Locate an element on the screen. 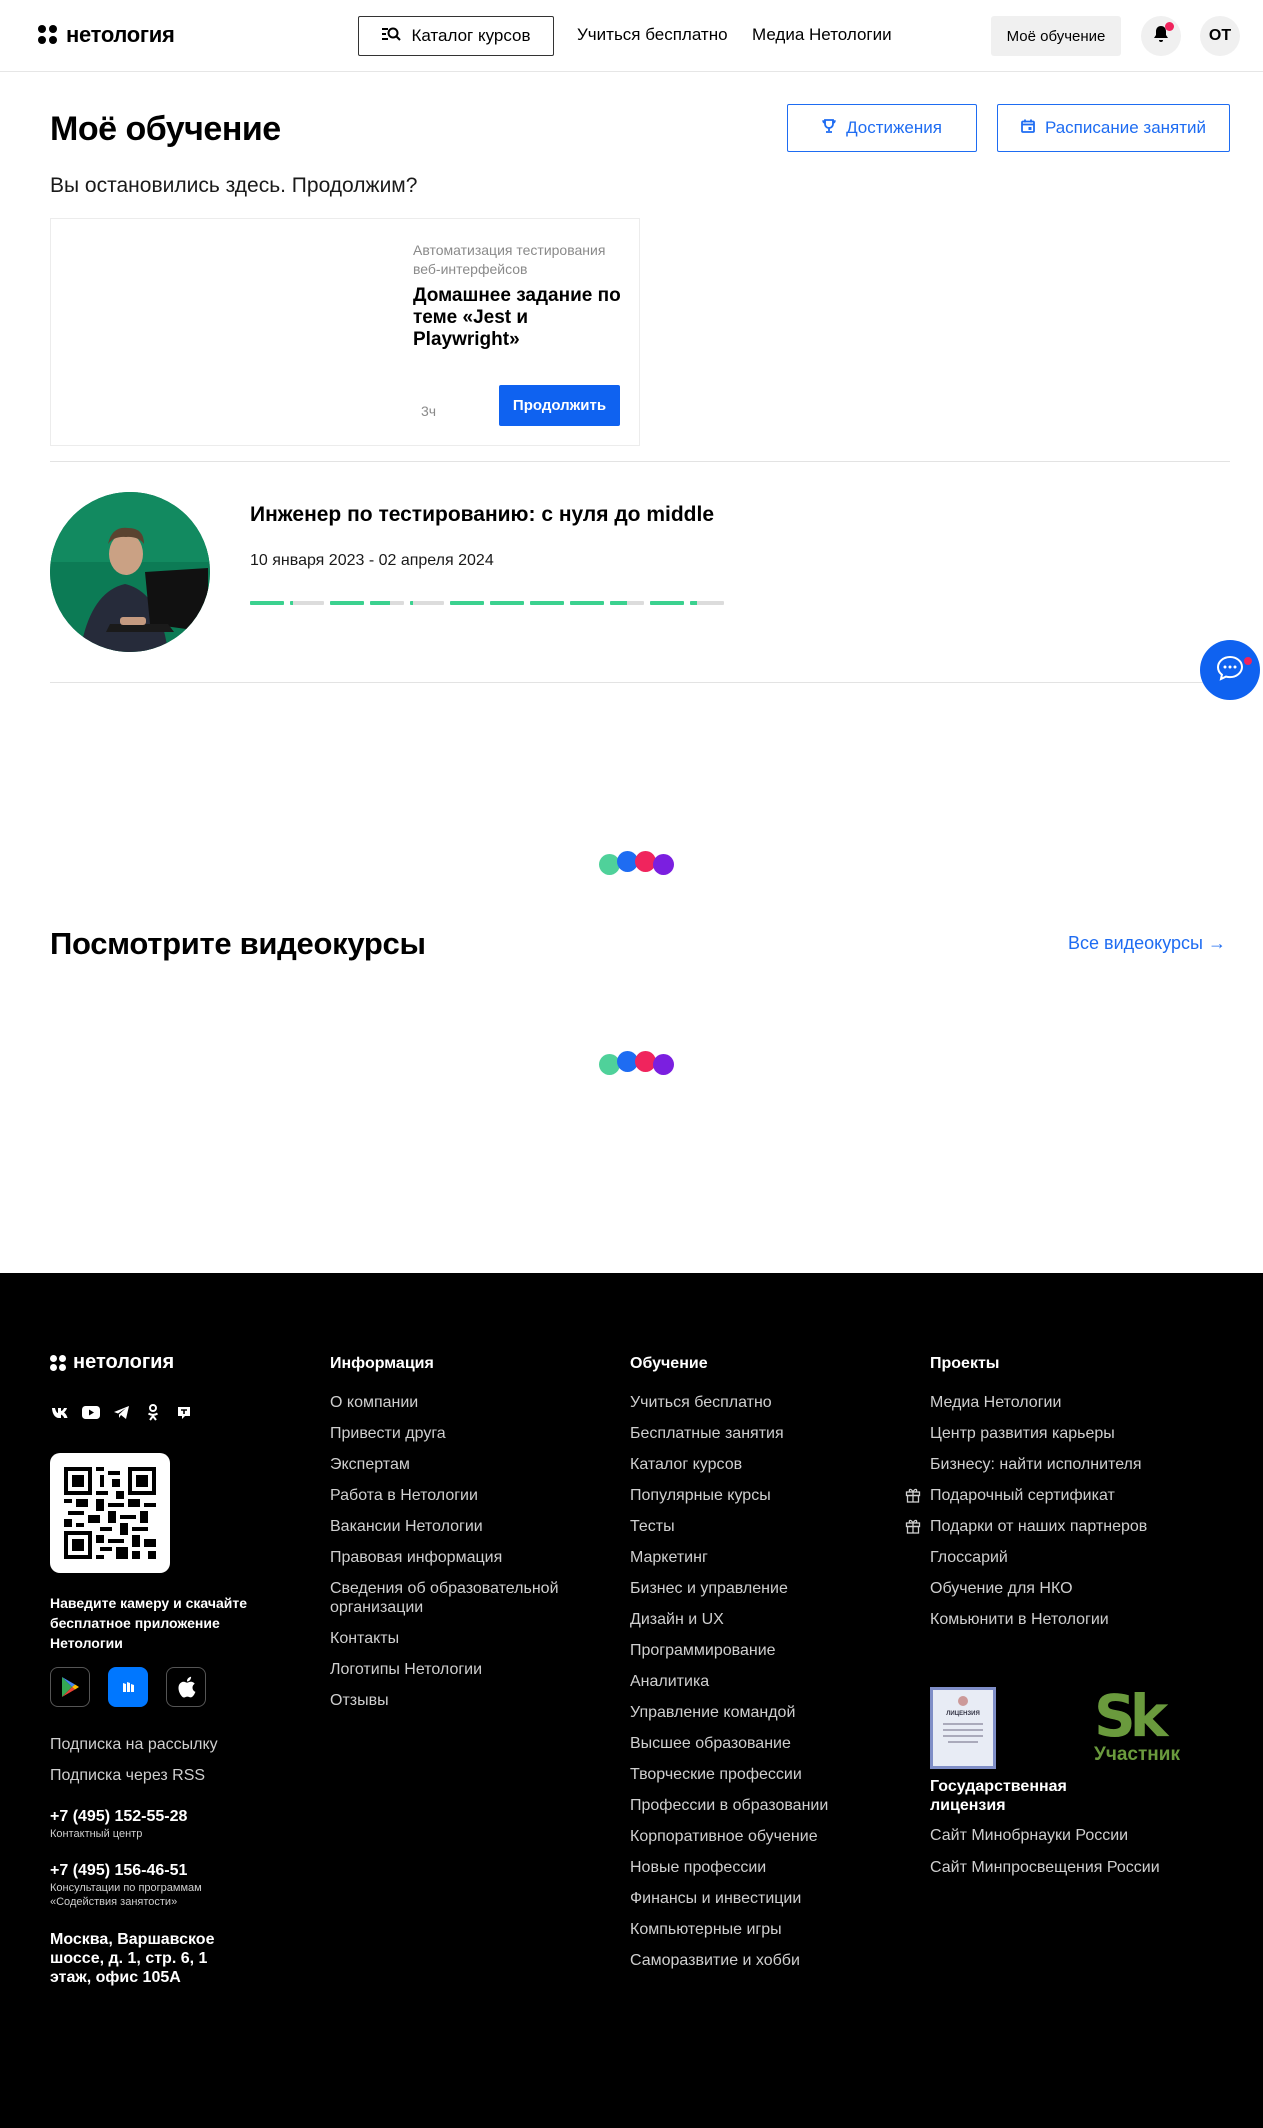  course-image is located at coordinates (130, 572).